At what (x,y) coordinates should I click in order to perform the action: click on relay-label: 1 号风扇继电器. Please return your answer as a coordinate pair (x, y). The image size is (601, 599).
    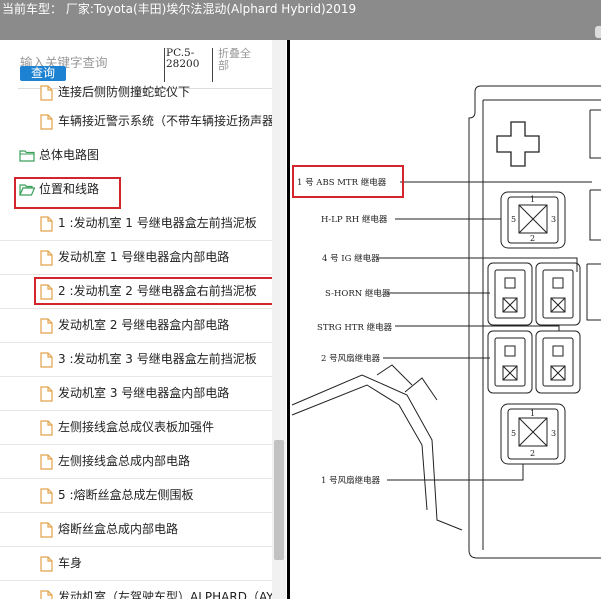
    Looking at the image, I should click on (351, 480).